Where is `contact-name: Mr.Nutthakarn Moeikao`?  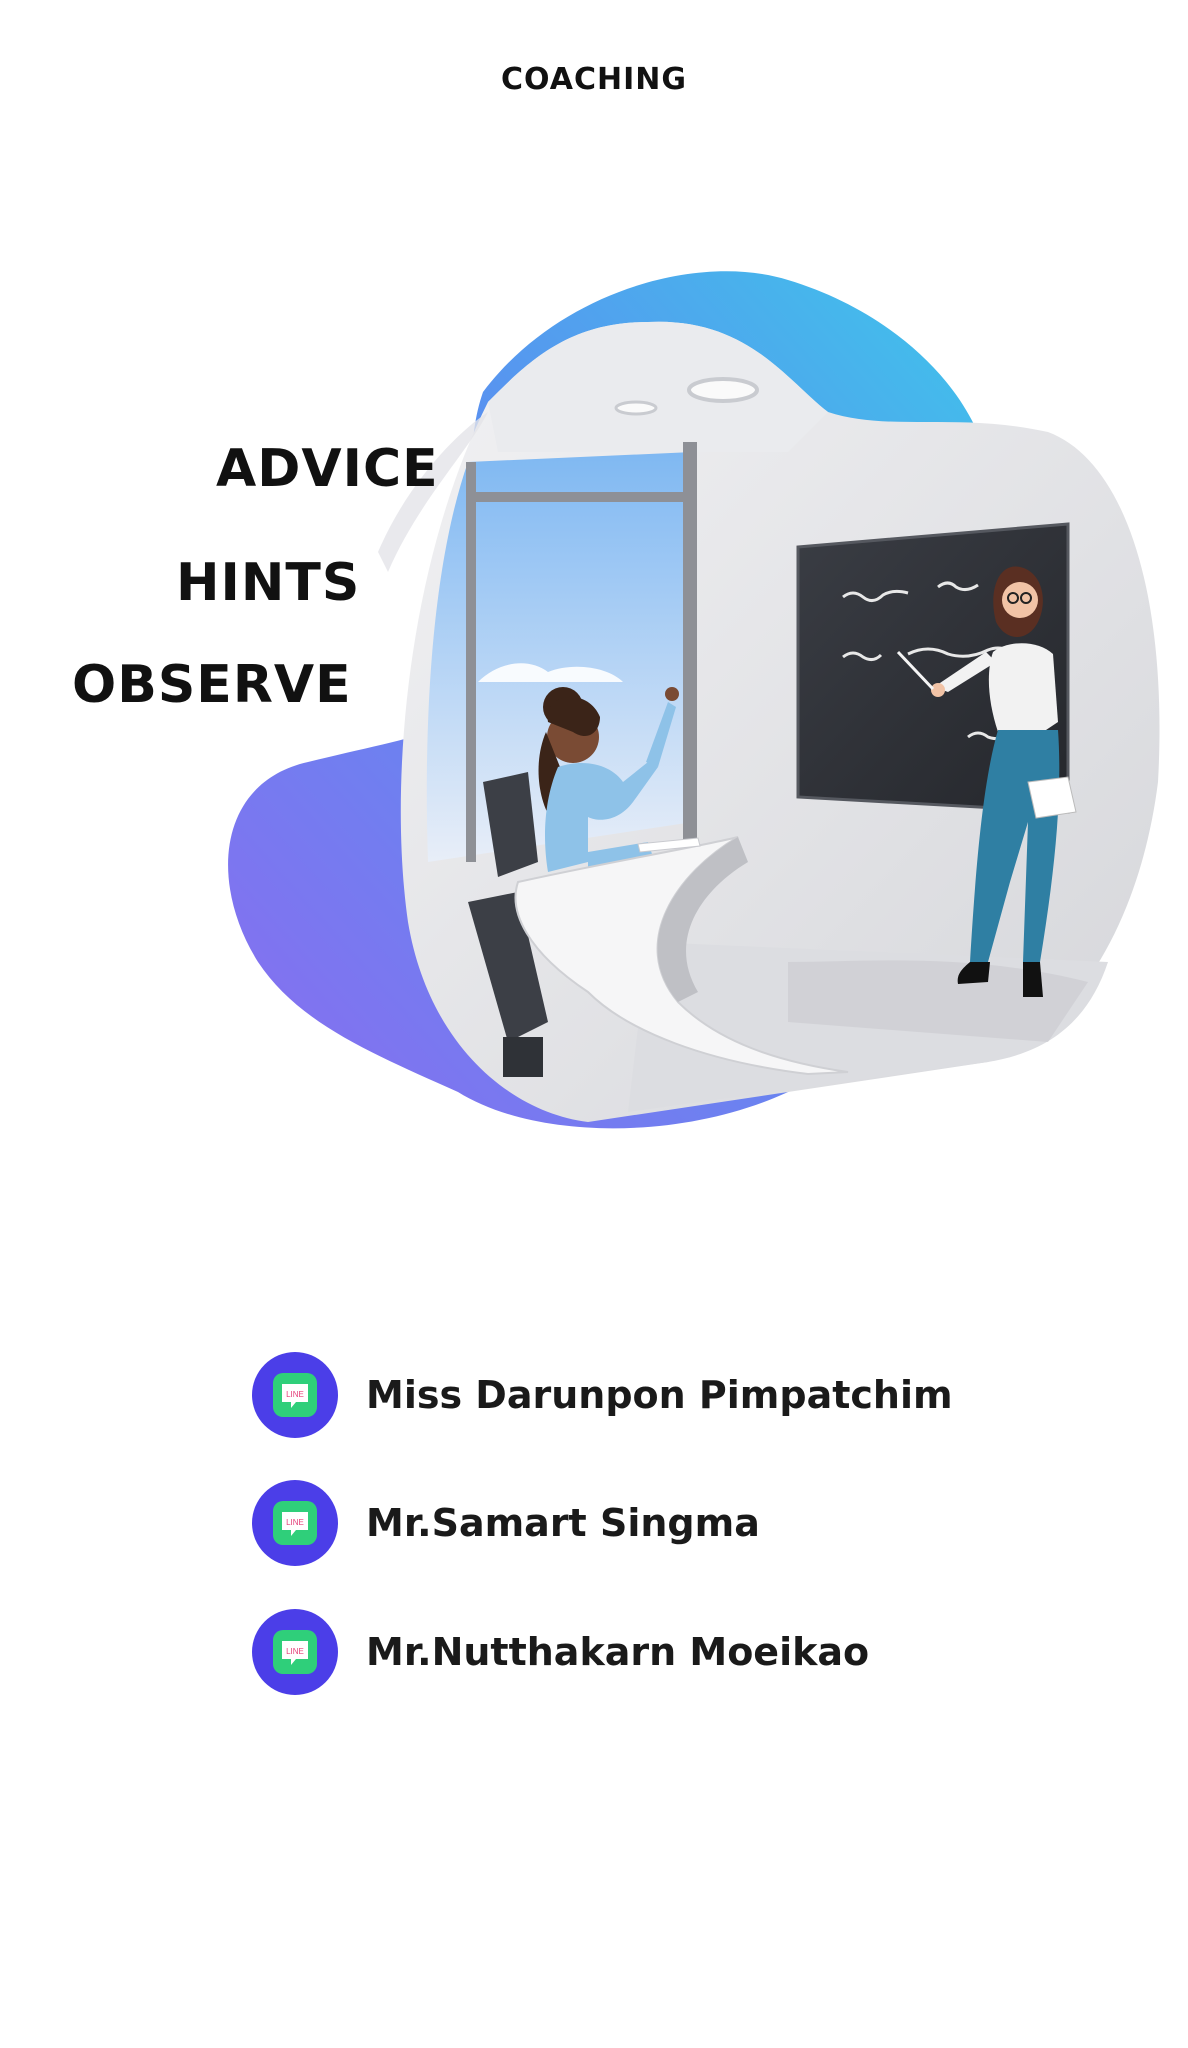 contact-name: Mr.Nutthakarn Moeikao is located at coordinates (617, 1652).